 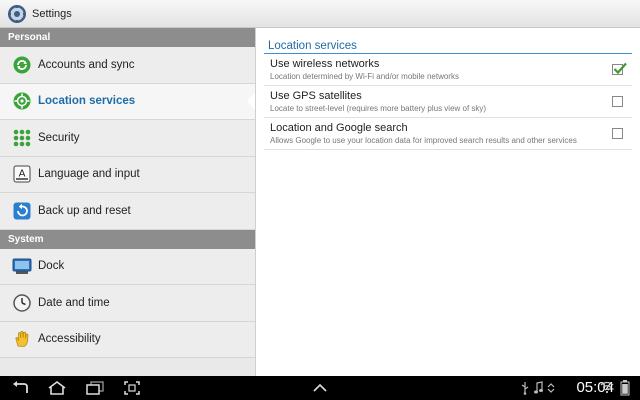 I want to click on clock-icon, so click(x=22, y=303).